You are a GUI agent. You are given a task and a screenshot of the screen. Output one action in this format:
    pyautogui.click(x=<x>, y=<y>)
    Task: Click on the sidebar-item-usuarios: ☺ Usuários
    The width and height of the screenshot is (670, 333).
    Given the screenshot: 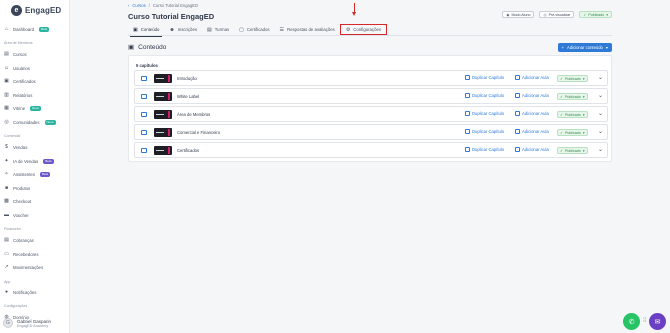 What is the action you would take?
    pyautogui.click(x=35, y=68)
    